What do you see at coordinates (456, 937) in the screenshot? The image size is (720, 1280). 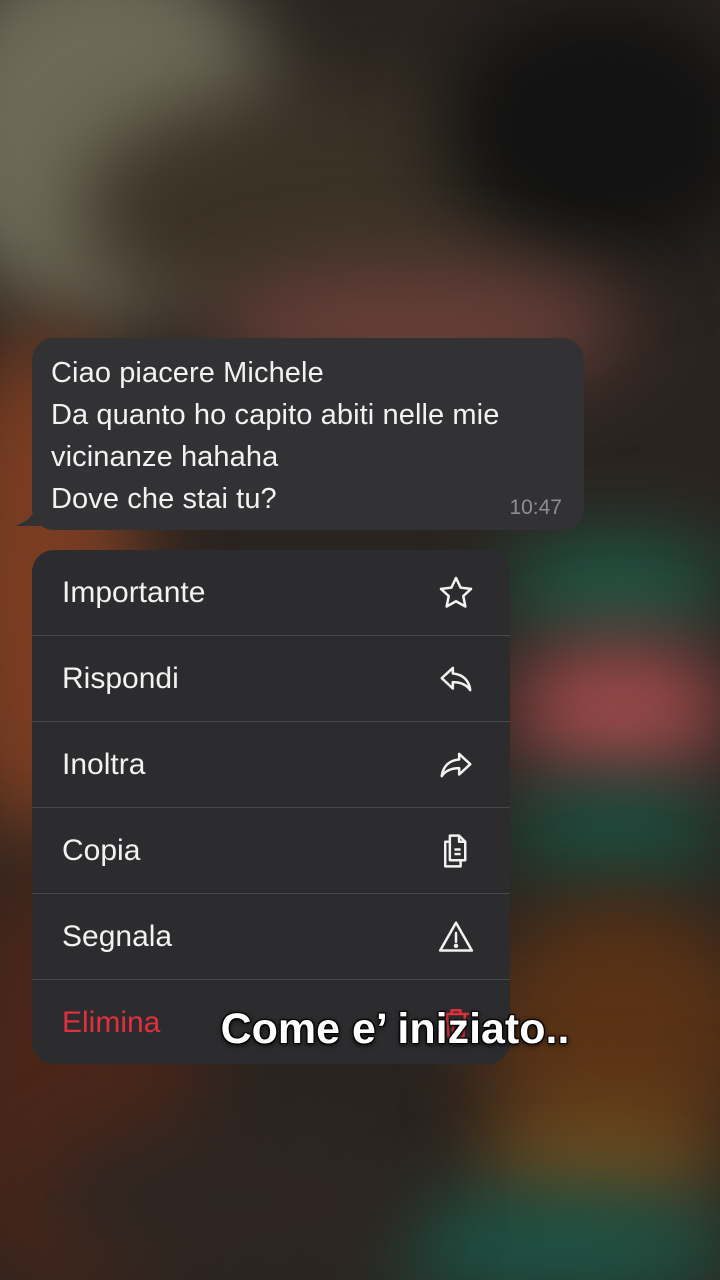 I see `warning-icon` at bounding box center [456, 937].